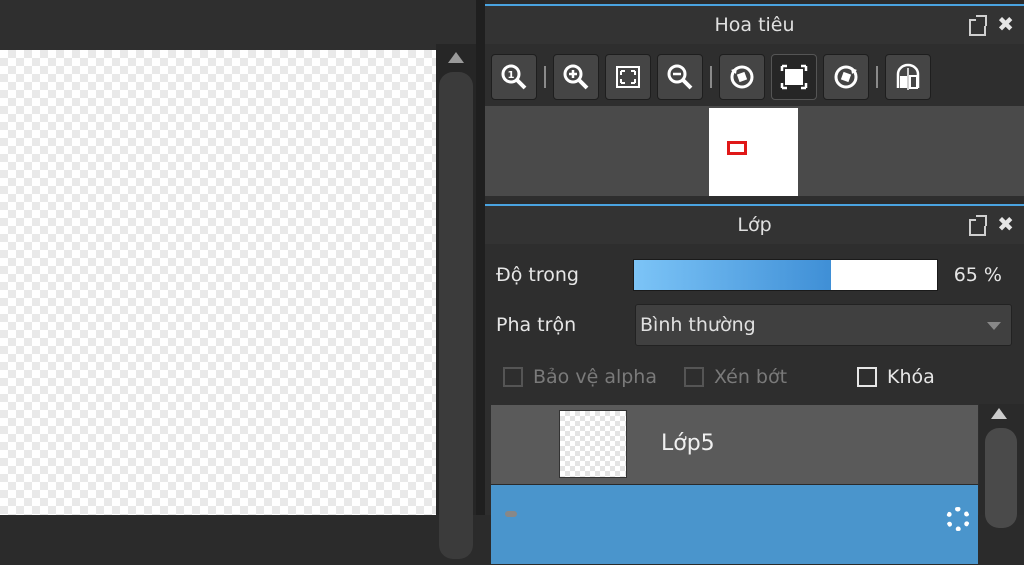 This screenshot has height=565, width=1024. I want to click on opacity-label: Độ trong, so click(537, 275).